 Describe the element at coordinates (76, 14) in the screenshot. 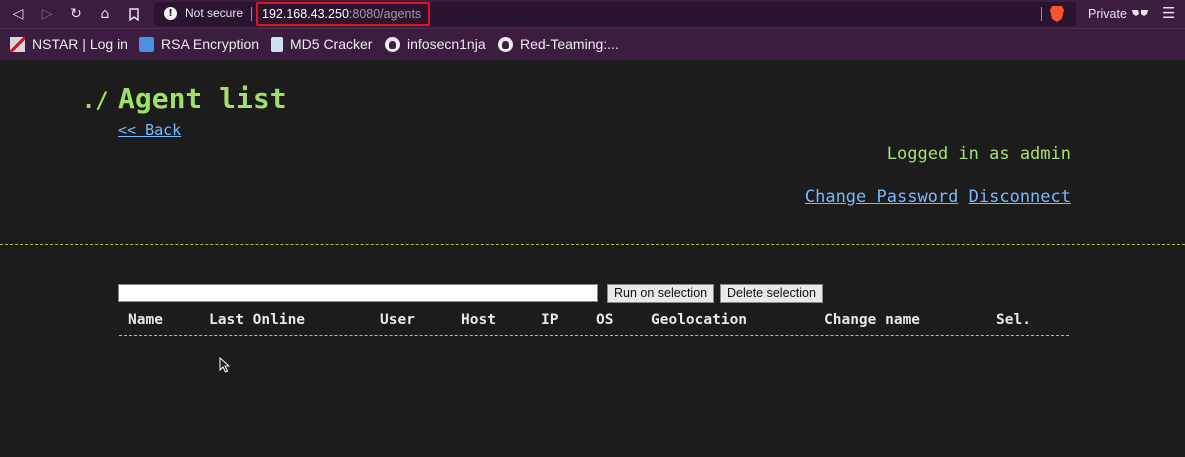

I see `reload-icon: ↻` at that location.